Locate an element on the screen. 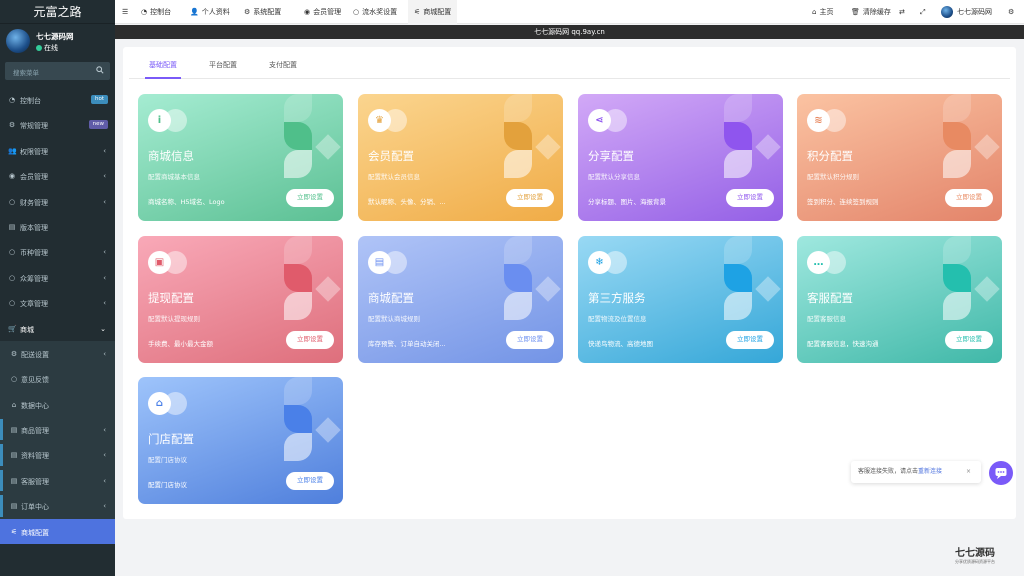 The height and width of the screenshot is (576, 1024). sidebar-item-sub-6: ▤ 订单中心 ‹ is located at coordinates (57, 506).